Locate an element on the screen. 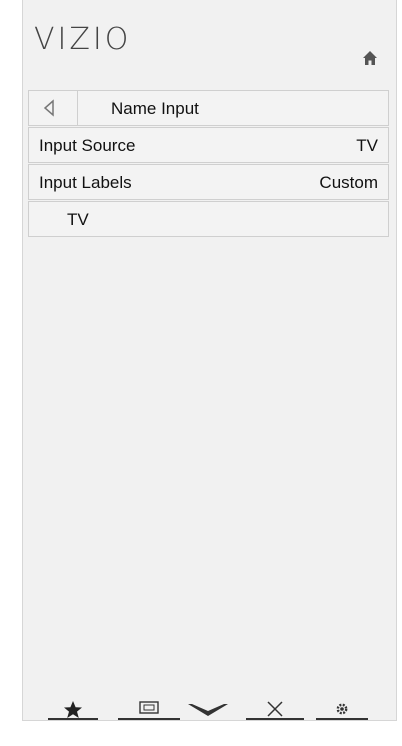 This screenshot has width=402, height=746. menu-title: Name Input is located at coordinates (155, 108).